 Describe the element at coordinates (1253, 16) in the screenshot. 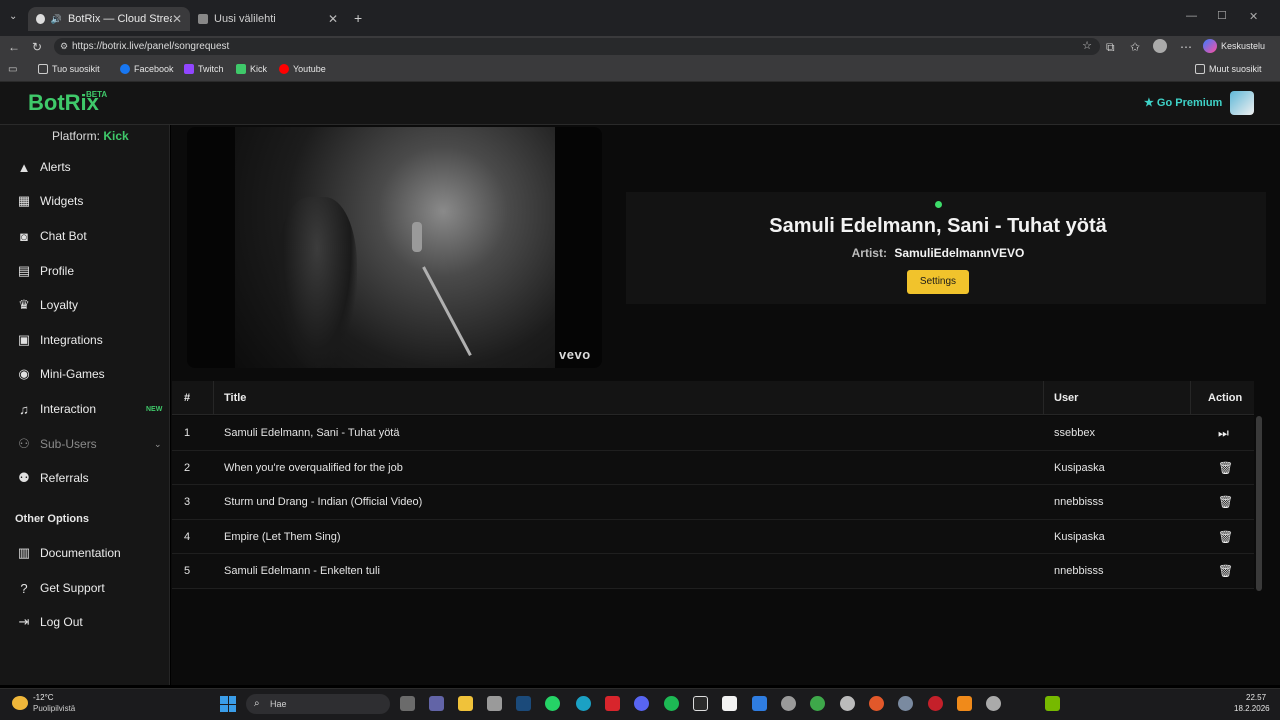

I see `close-window-icon: ✕` at that location.